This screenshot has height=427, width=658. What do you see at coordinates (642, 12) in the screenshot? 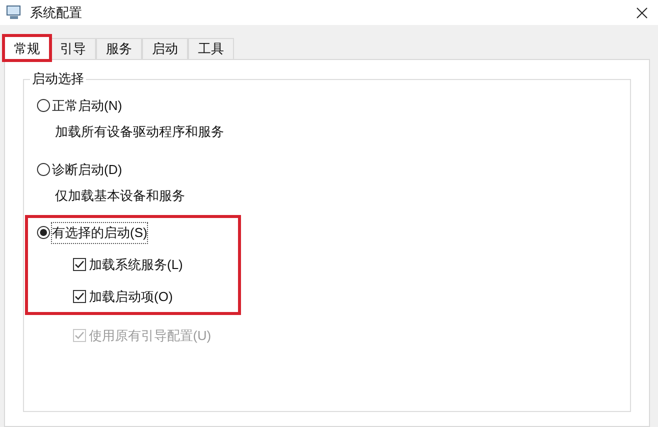
I see `close-icon` at bounding box center [642, 12].